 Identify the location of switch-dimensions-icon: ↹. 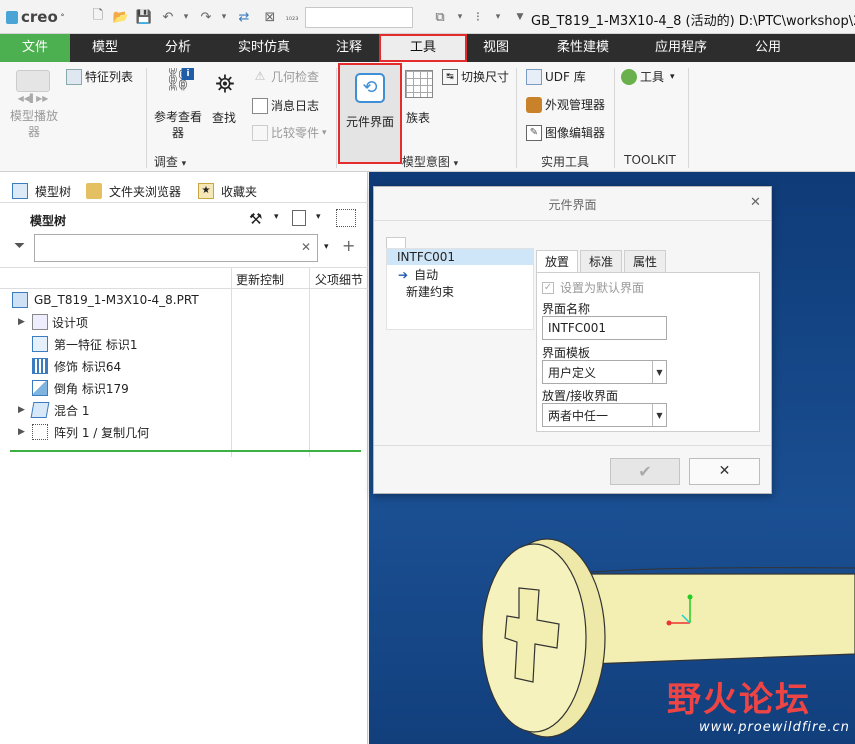
(450, 76).